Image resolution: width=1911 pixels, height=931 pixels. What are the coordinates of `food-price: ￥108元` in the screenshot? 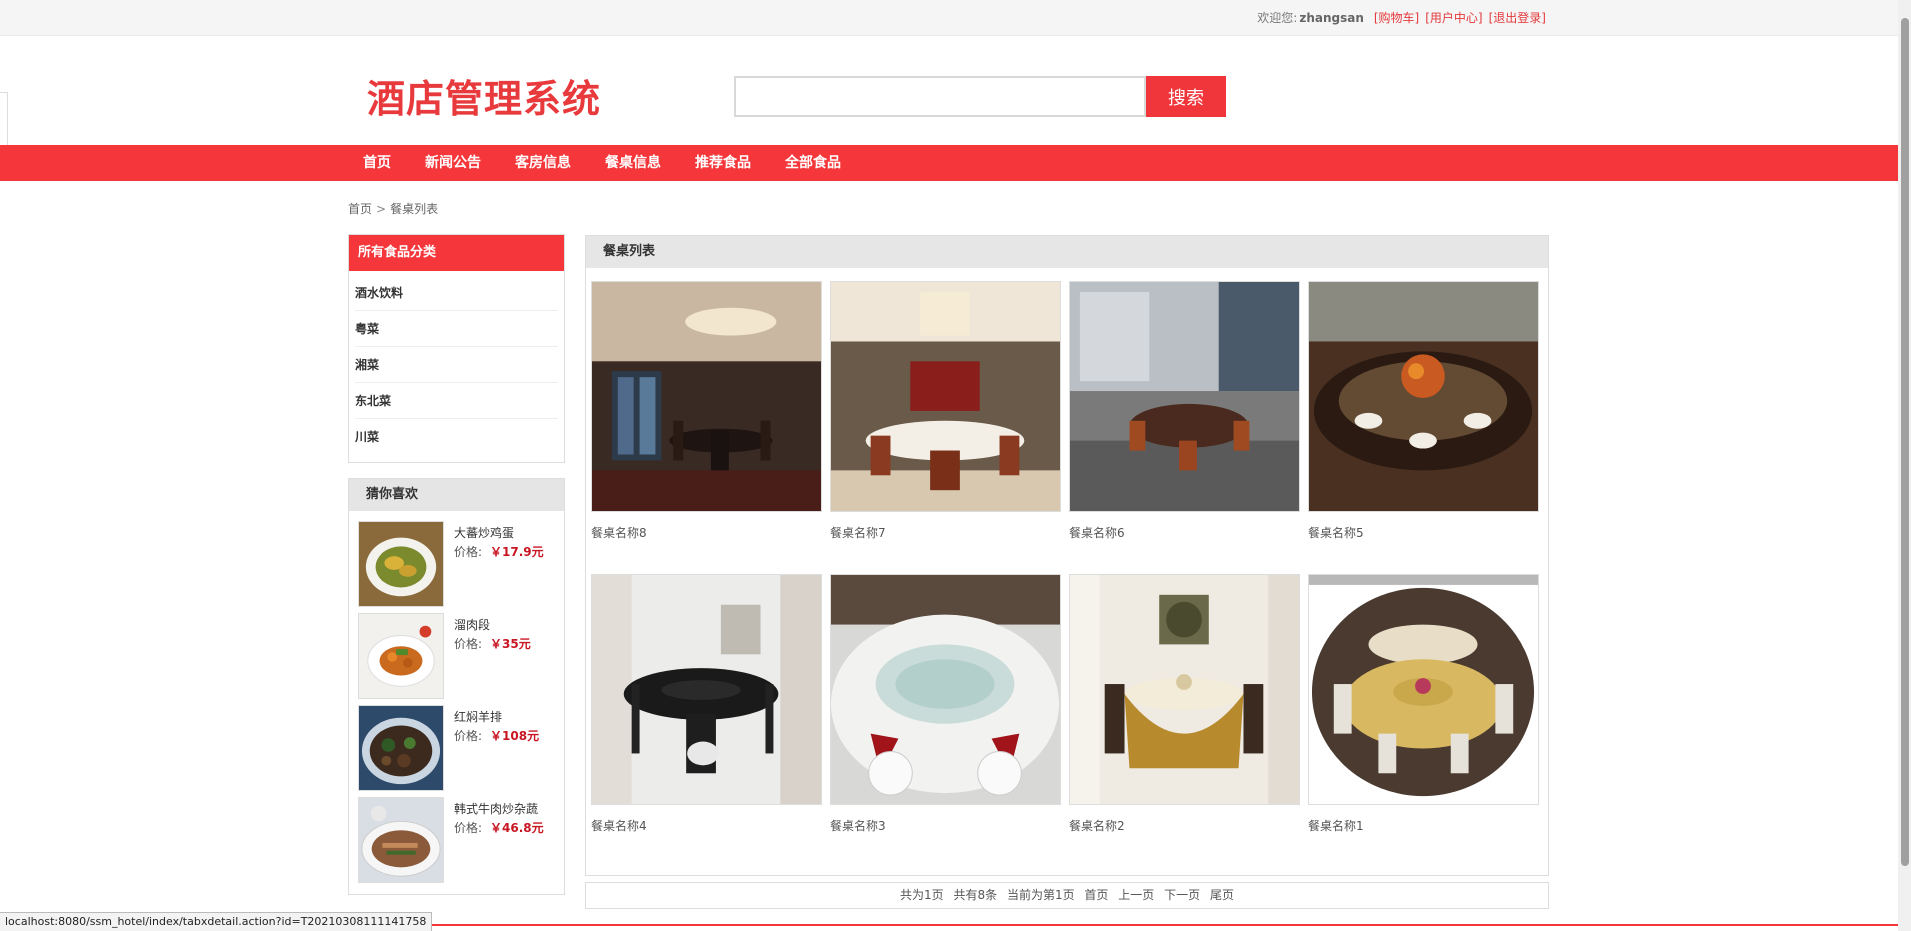 It's located at (515, 736).